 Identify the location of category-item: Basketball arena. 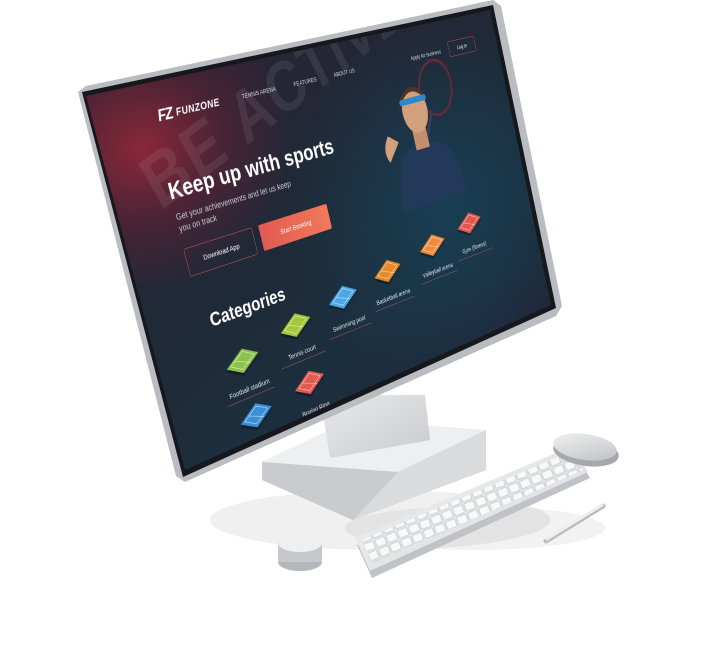
(389, 280).